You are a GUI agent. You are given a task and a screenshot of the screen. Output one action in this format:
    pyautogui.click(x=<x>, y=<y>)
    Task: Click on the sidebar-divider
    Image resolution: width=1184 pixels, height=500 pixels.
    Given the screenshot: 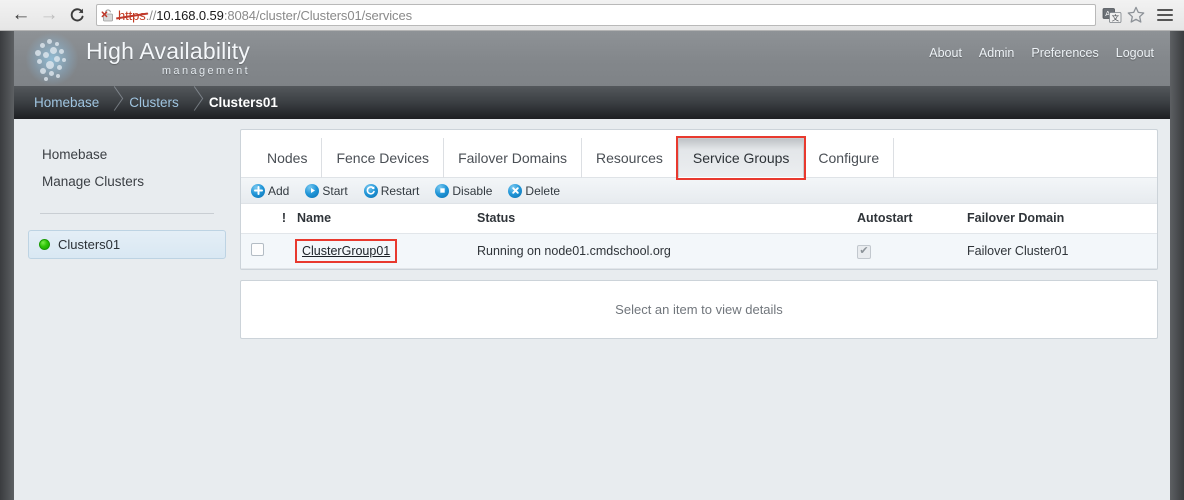 What is the action you would take?
    pyautogui.click(x=127, y=213)
    